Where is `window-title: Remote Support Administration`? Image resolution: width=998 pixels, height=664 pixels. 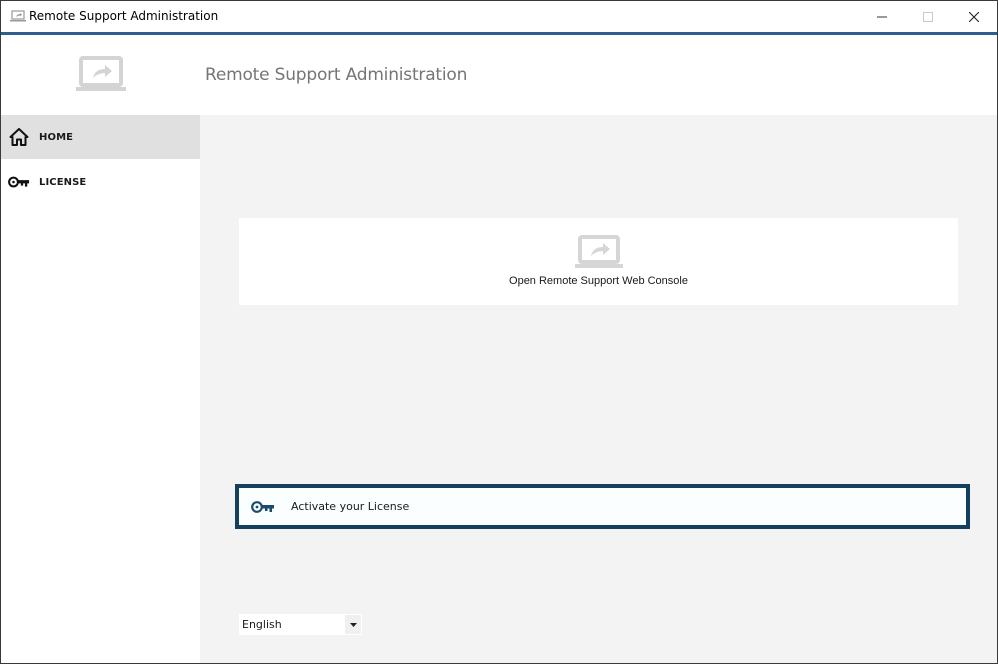 window-title: Remote Support Administration is located at coordinates (124, 16).